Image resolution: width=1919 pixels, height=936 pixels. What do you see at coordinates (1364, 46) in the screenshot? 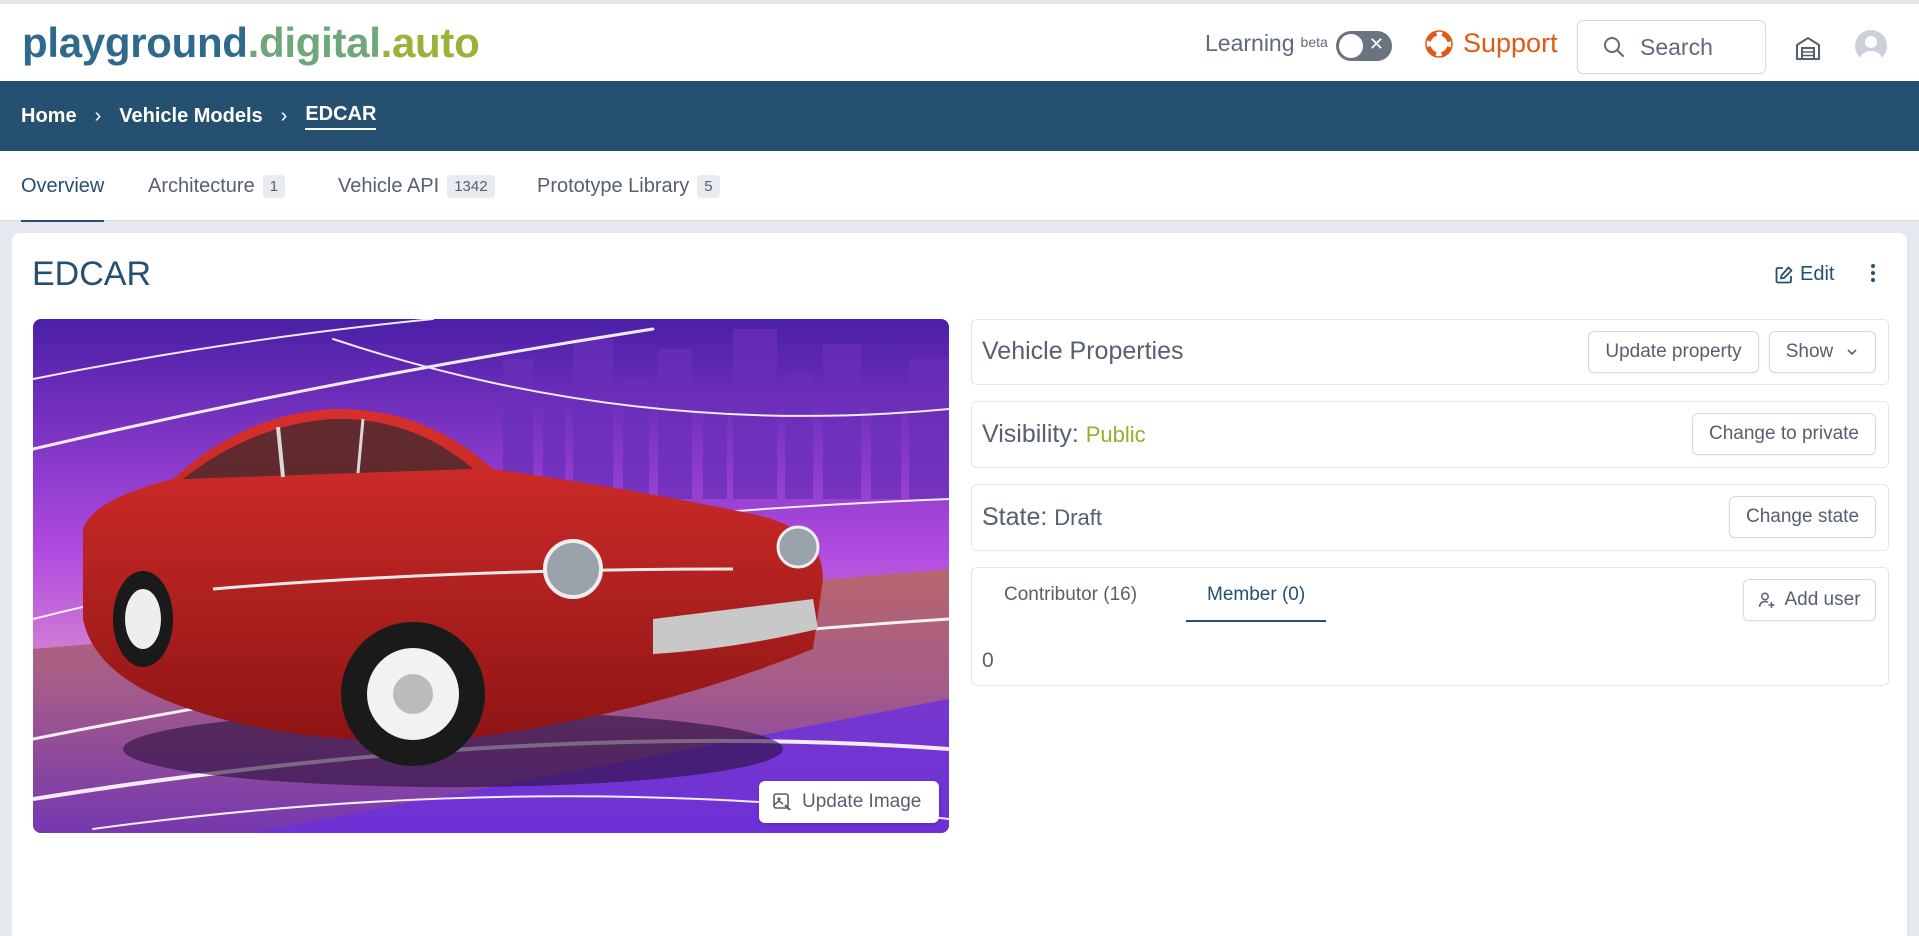
I see `learning-toggle: ✕` at bounding box center [1364, 46].